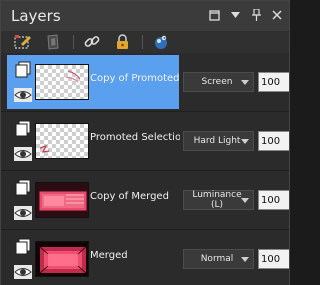  Describe the element at coordinates (36, 16) in the screenshot. I see `panel-title: Layers` at that location.